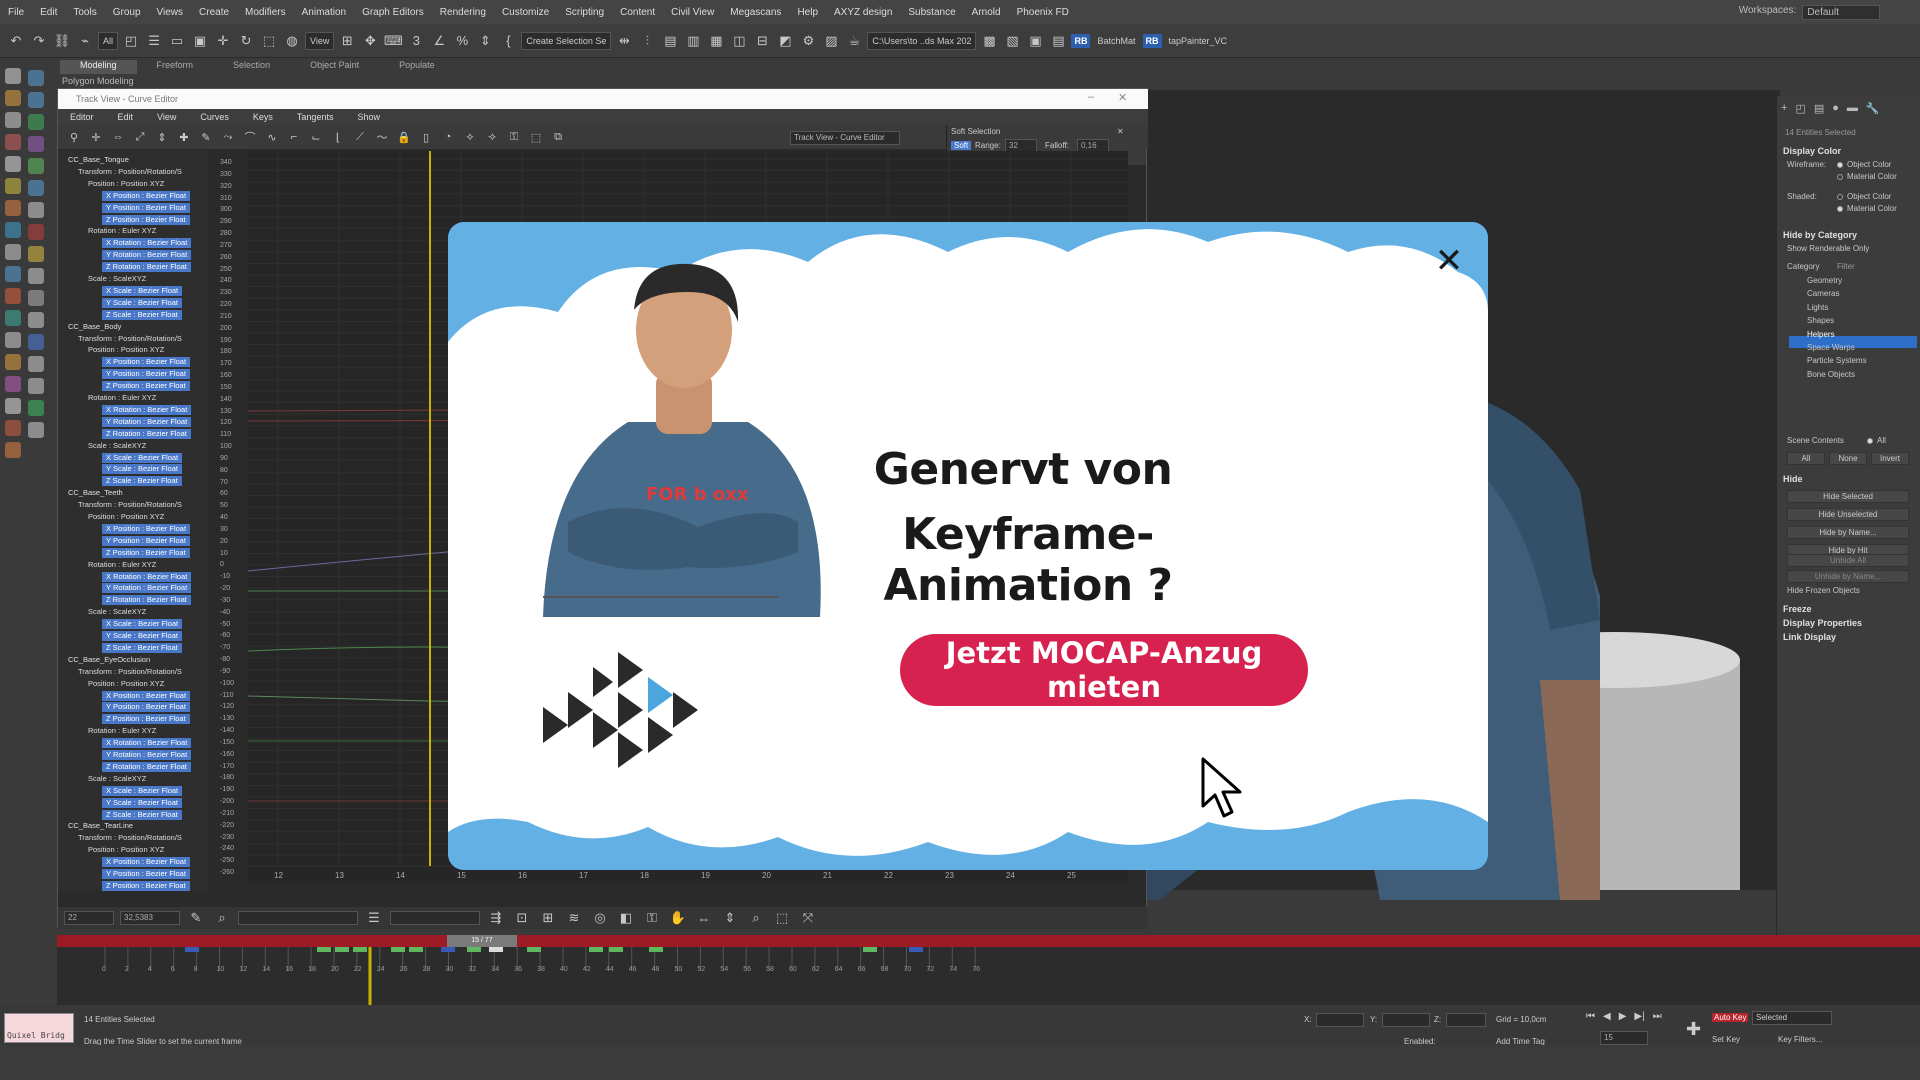 The image size is (1920, 1080). I want to click on move-keys-icon: ✛, so click(96, 137).